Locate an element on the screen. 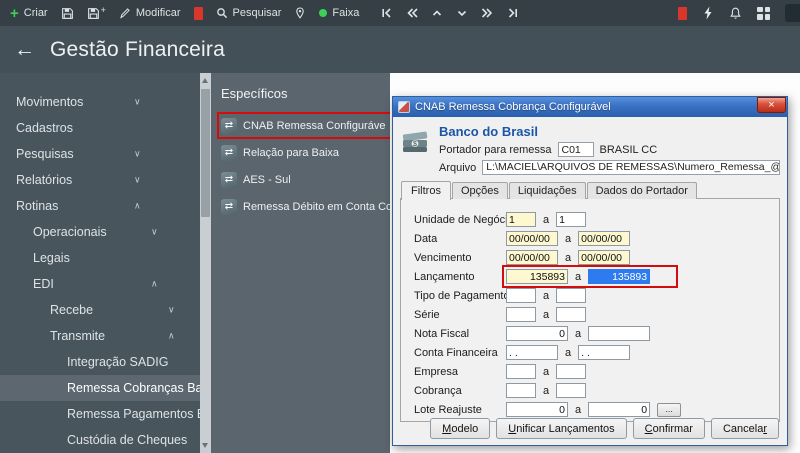 The image size is (800, 453). create-label: Criar is located at coordinates (35, 13).